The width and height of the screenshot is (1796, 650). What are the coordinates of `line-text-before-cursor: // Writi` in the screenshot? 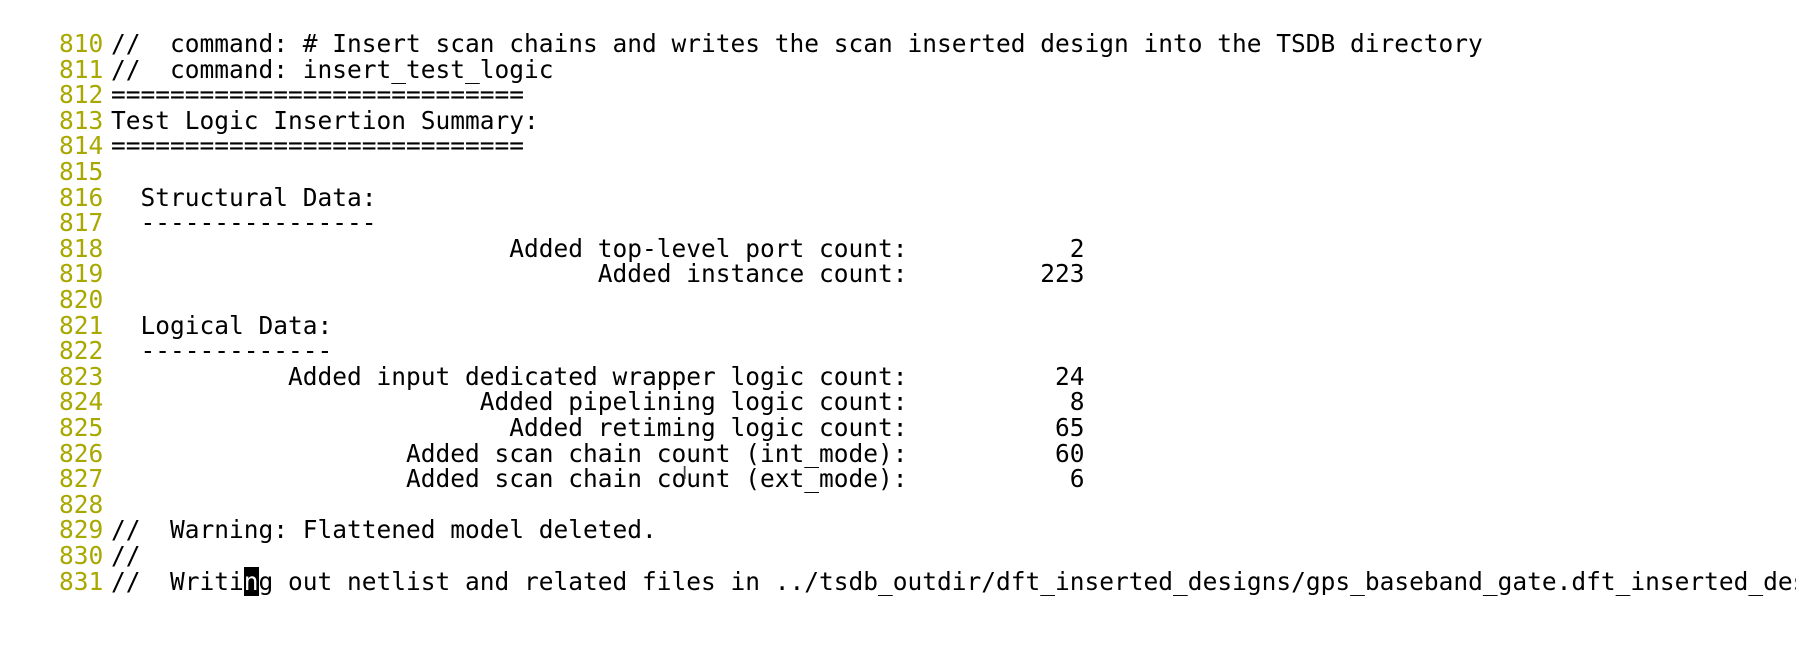 It's located at (177, 581).